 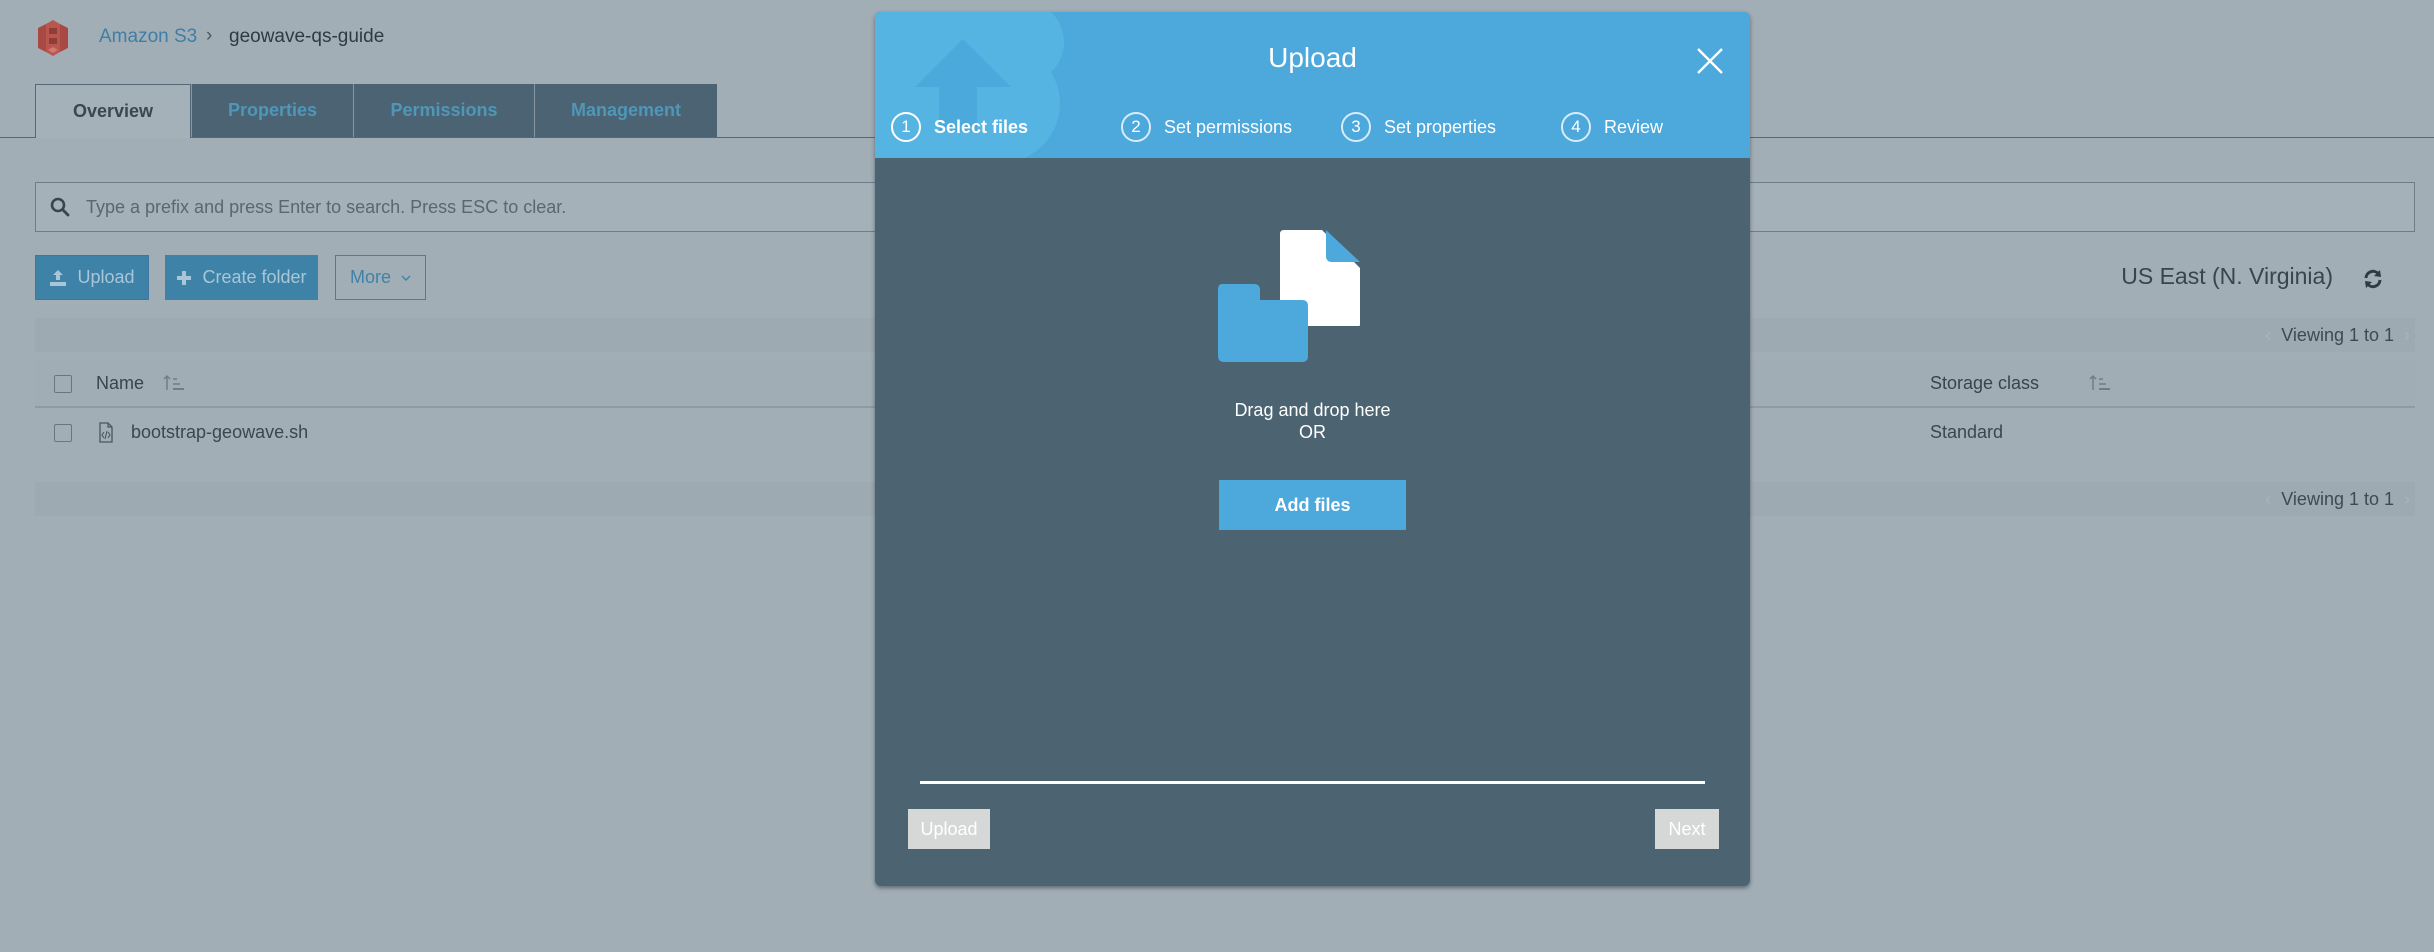 I want to click on dialog-next-button: Next, so click(x=1687, y=829).